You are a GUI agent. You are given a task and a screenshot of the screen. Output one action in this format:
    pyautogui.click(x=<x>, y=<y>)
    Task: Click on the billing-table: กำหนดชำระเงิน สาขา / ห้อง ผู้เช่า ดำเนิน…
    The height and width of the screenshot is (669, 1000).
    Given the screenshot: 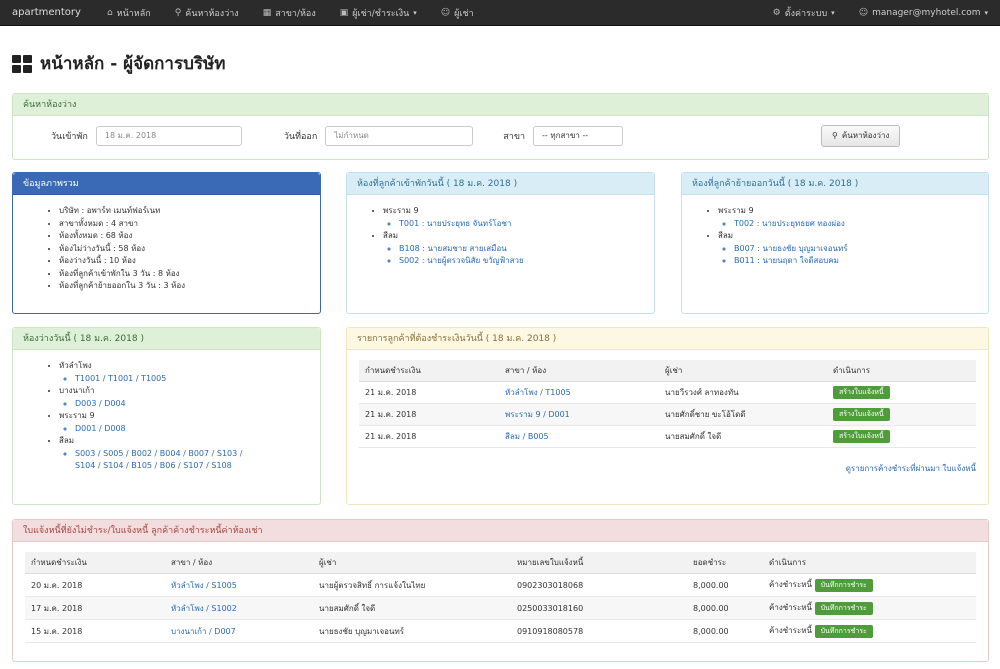 What is the action you would take?
    pyautogui.click(x=667, y=404)
    